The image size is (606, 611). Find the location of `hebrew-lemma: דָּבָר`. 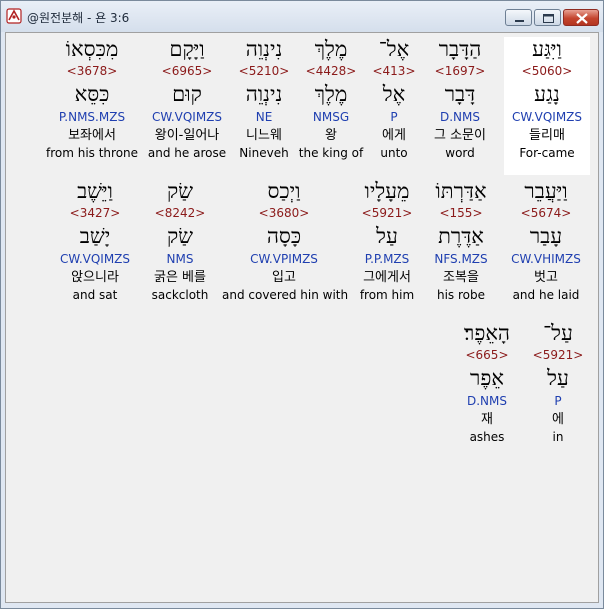

hebrew-lemma: דָּבָר is located at coordinates (460, 94).